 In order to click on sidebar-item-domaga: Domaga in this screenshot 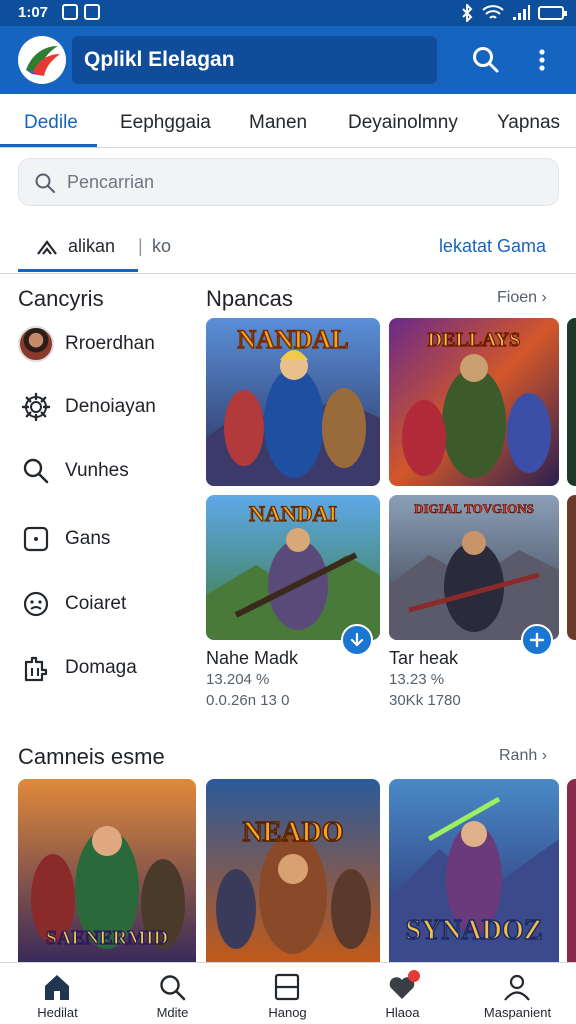, I will do `click(108, 668)`.